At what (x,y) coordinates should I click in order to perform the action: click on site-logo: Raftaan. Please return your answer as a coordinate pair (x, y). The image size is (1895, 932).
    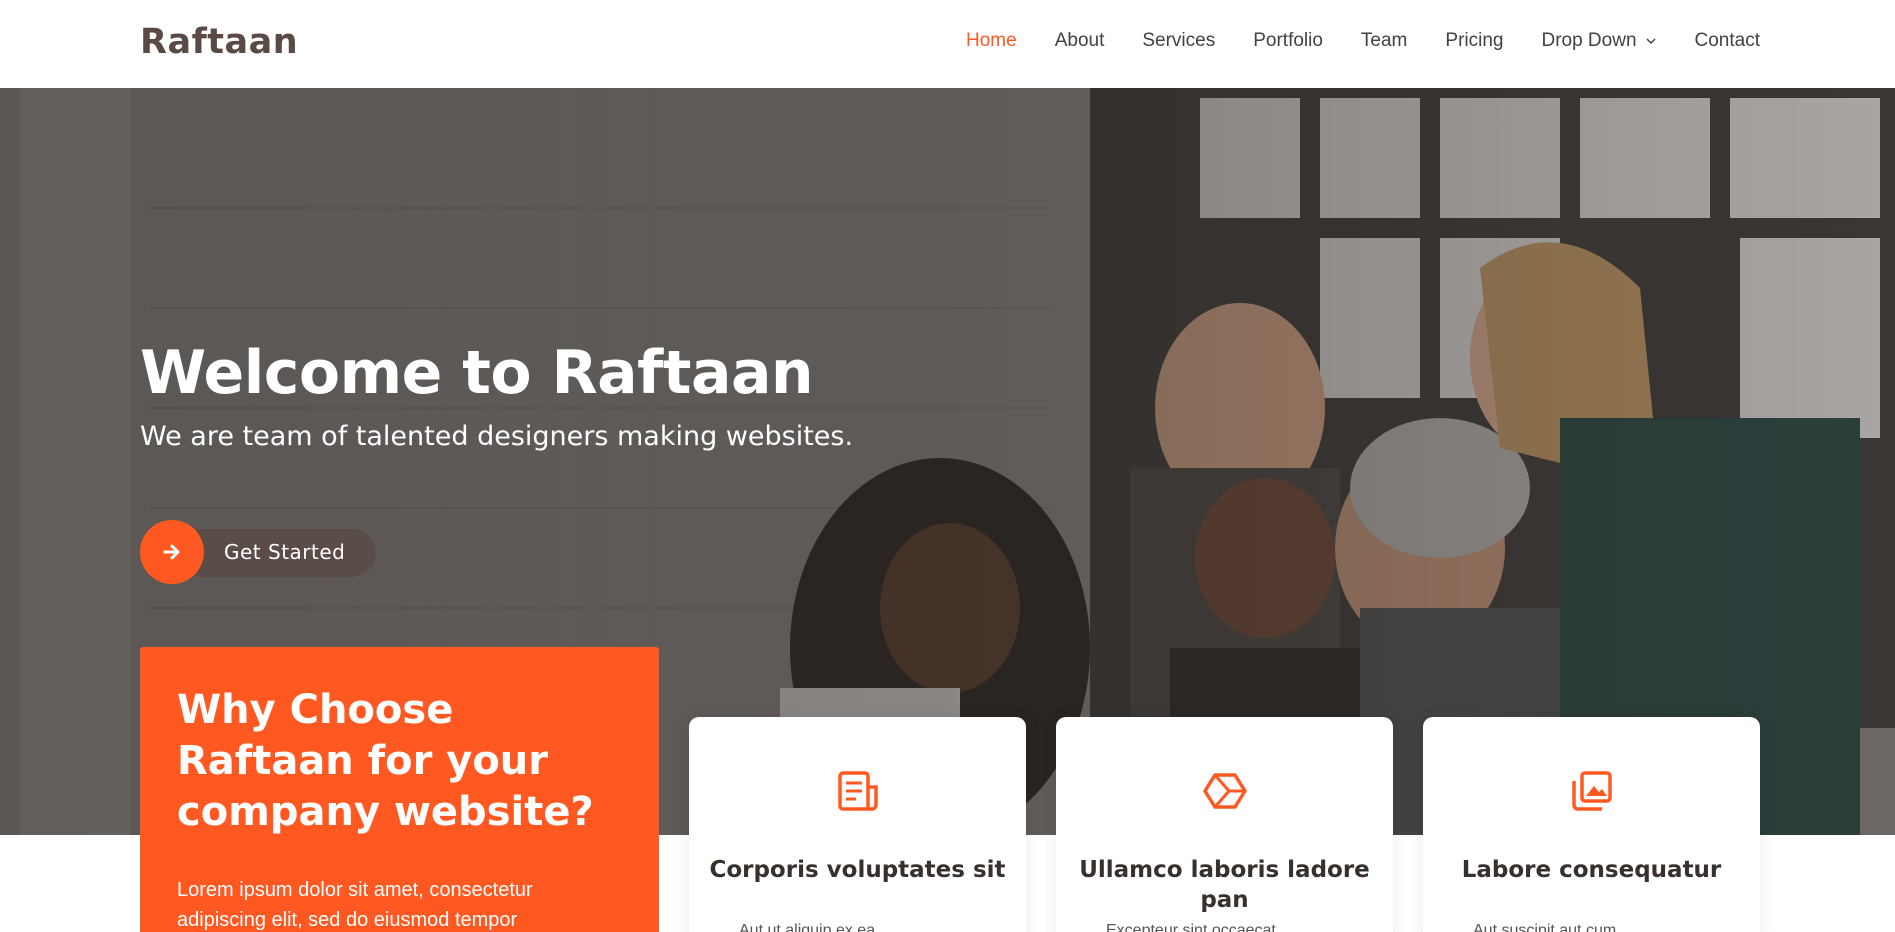
    Looking at the image, I should click on (219, 42).